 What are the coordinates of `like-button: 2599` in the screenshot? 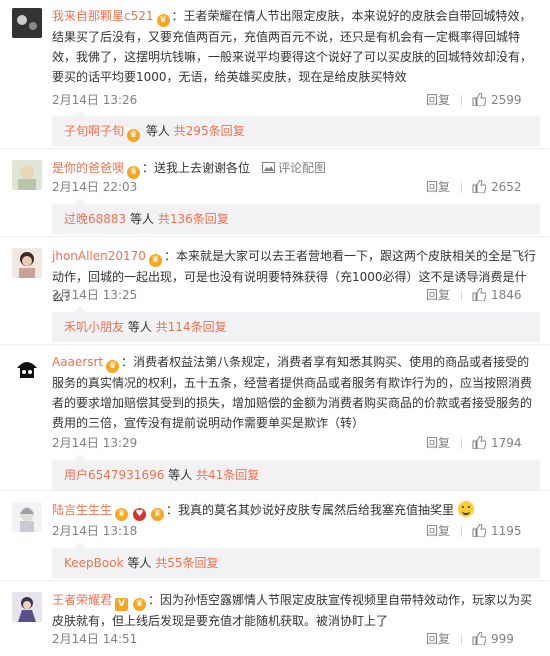 It's located at (506, 100).